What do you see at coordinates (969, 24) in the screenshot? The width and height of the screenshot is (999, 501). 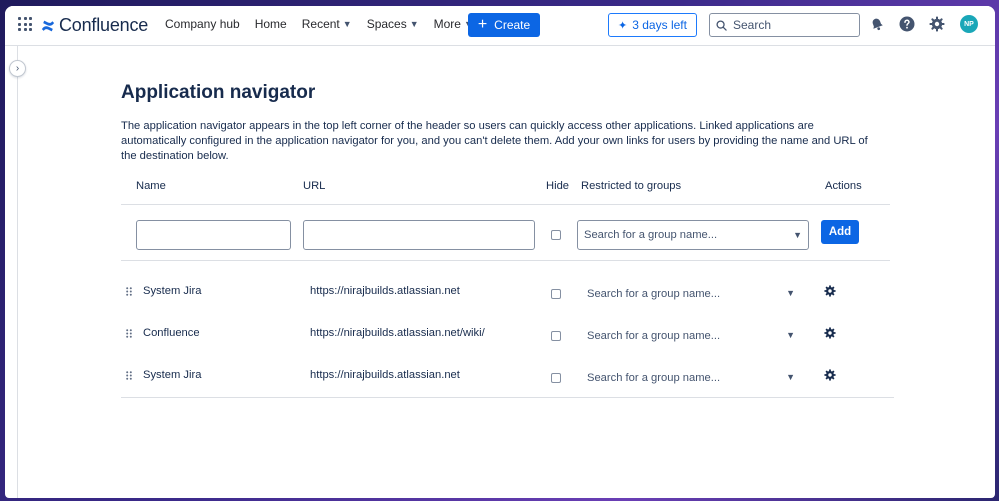 I see `user-avatar: NP` at bounding box center [969, 24].